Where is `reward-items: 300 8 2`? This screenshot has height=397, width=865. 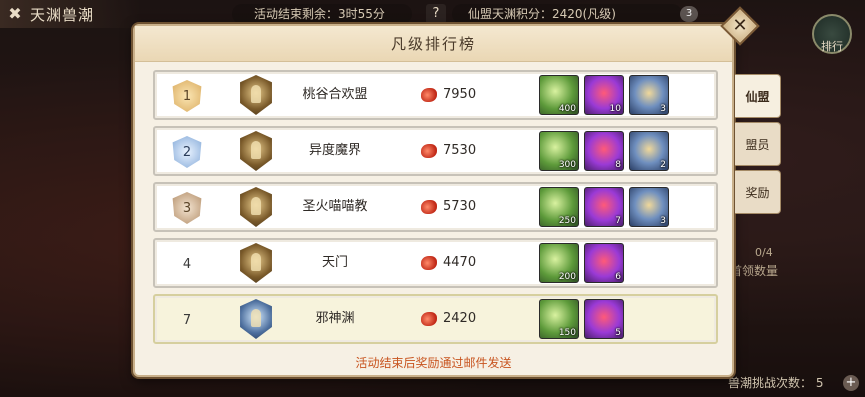
reward-items: 300 8 2 is located at coordinates (604, 151).